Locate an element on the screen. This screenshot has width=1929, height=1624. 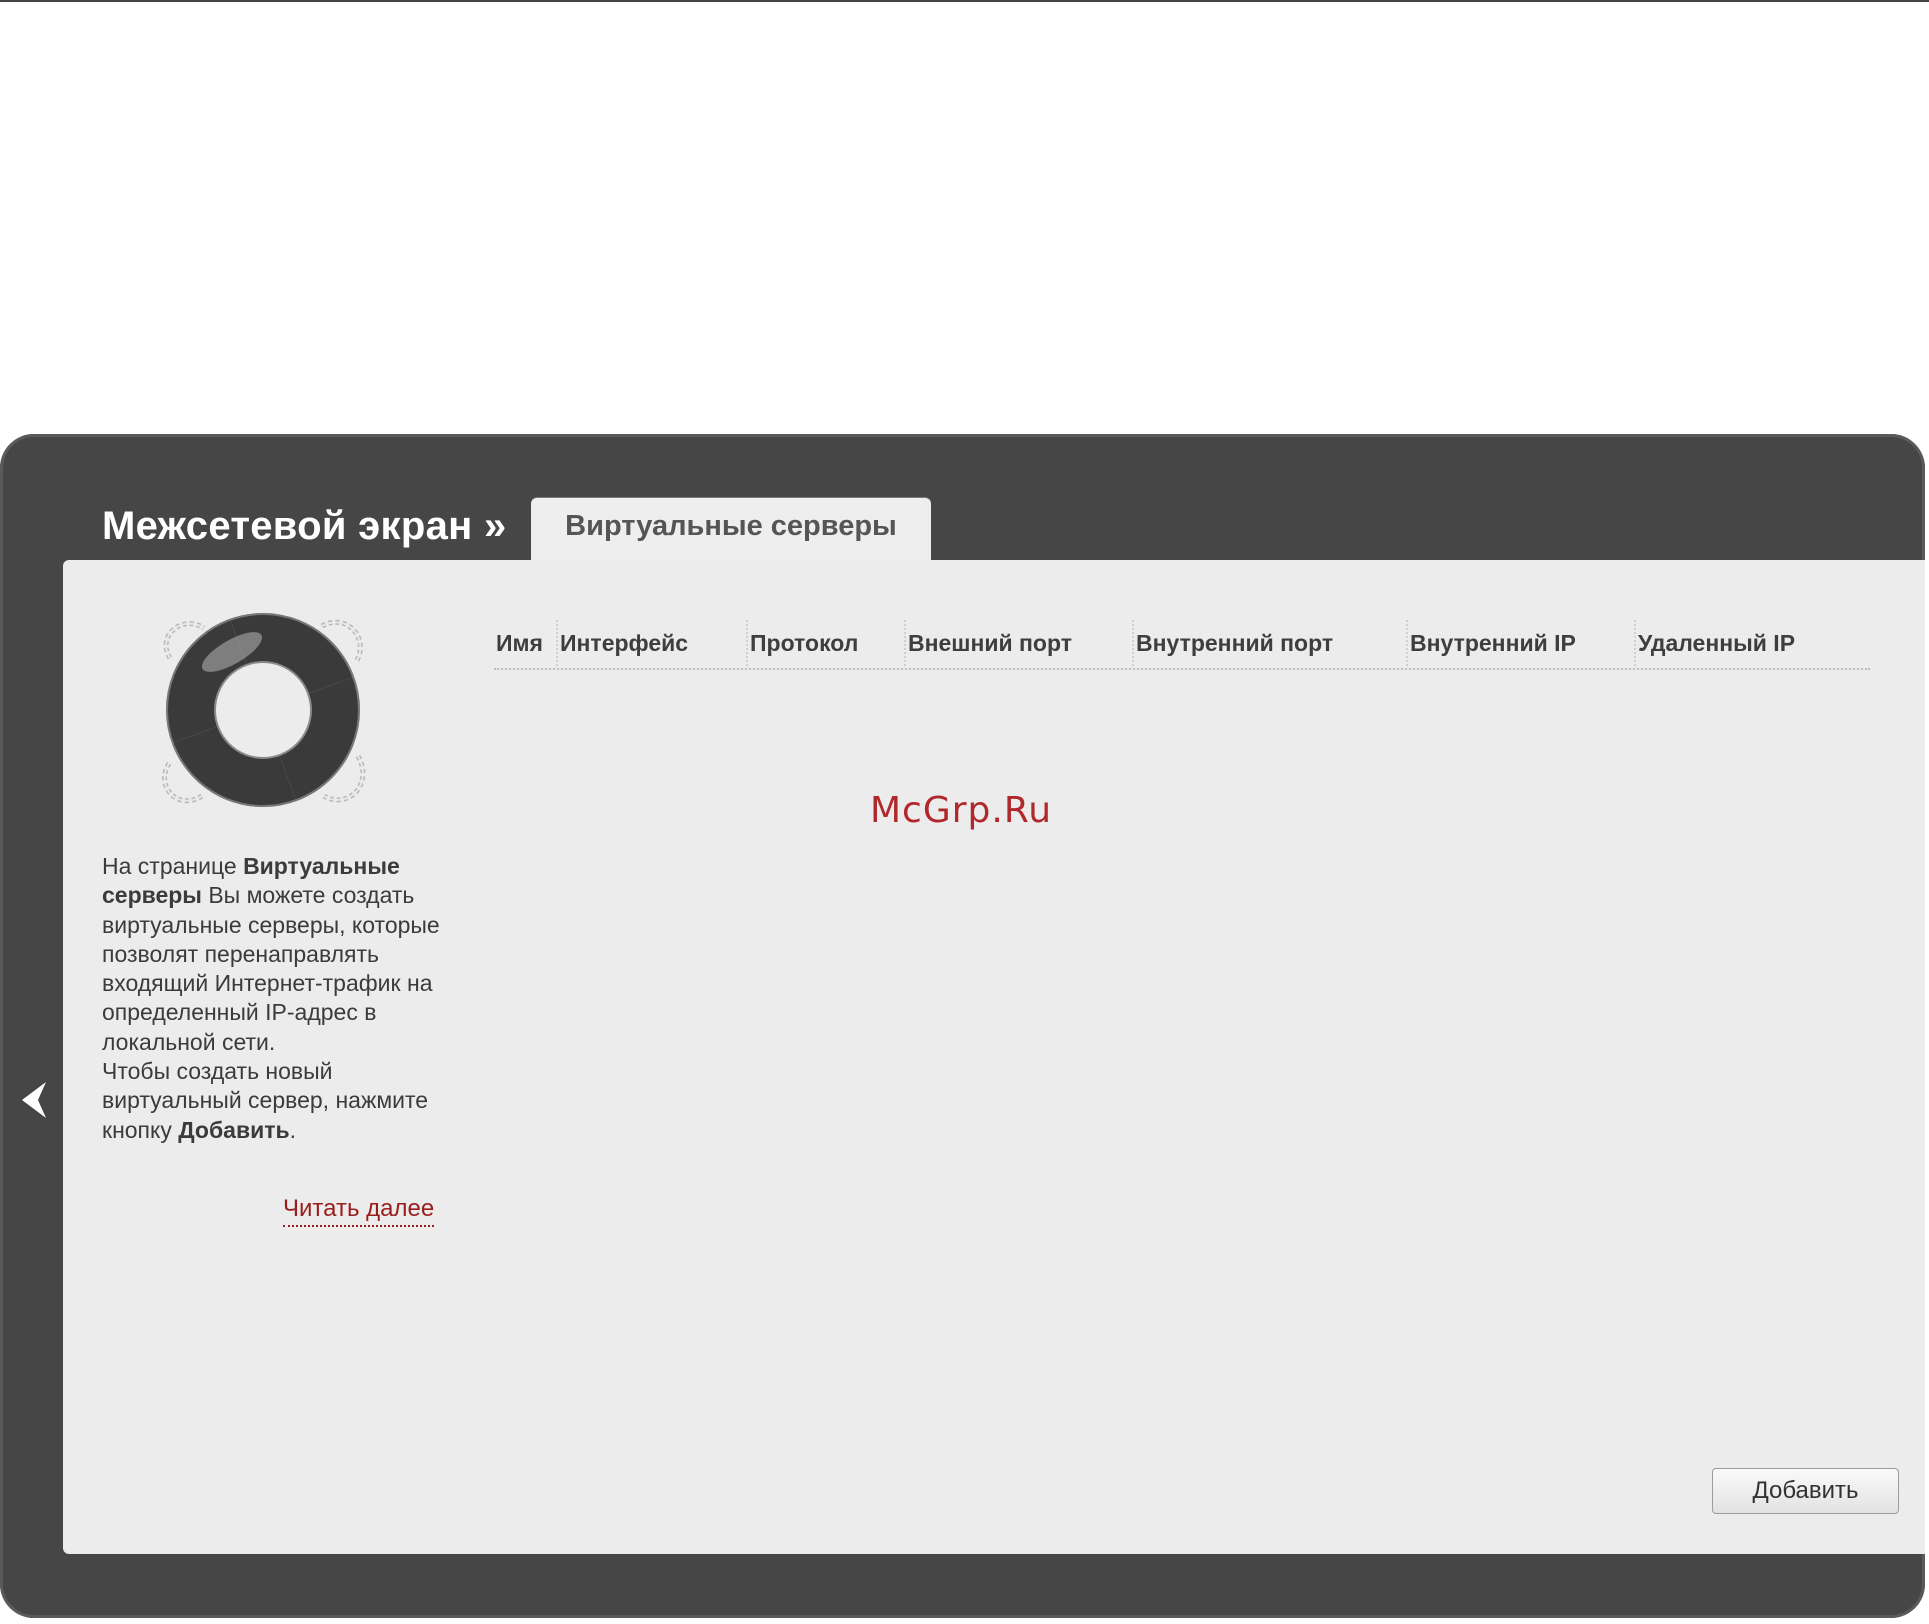
tab-virtual-servers-label: Виртуальные серверы is located at coordinates (731, 526).